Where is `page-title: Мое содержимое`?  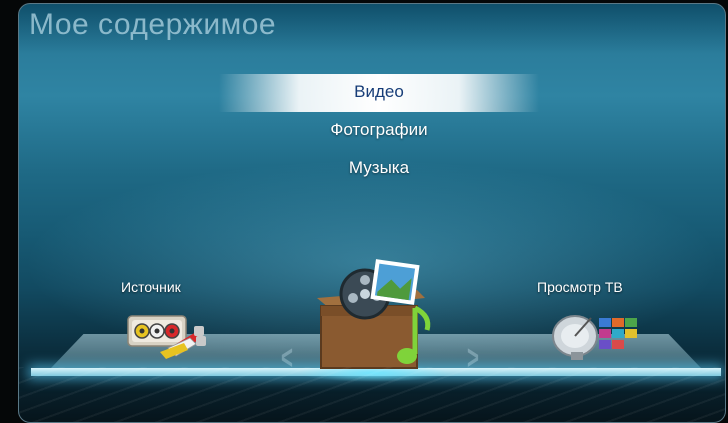 page-title: Мое содержимое is located at coordinates (153, 24).